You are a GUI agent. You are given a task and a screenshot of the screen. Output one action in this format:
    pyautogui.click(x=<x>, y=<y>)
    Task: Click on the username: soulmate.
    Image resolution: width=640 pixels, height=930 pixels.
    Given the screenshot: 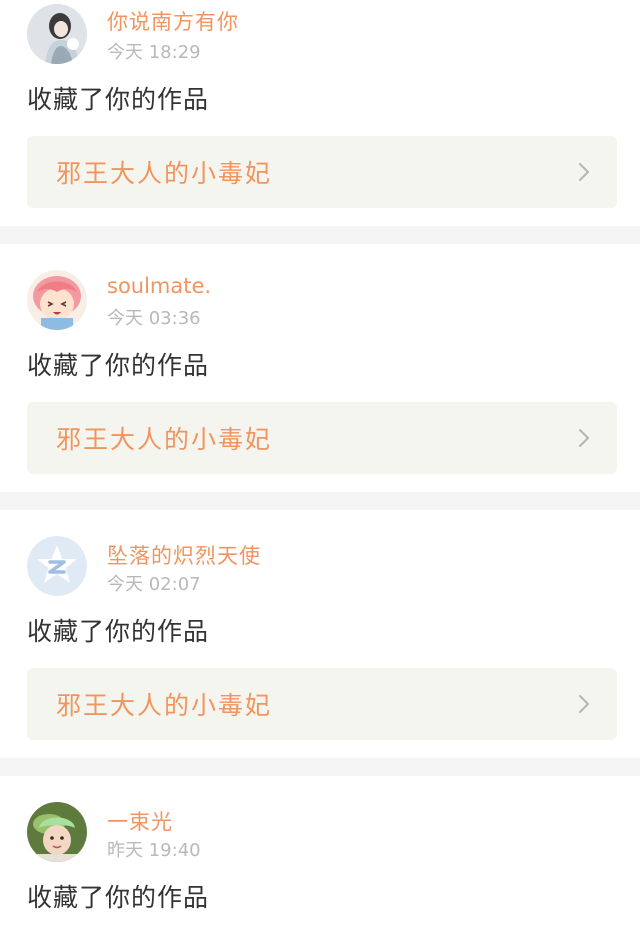 What is the action you would take?
    pyautogui.click(x=159, y=286)
    